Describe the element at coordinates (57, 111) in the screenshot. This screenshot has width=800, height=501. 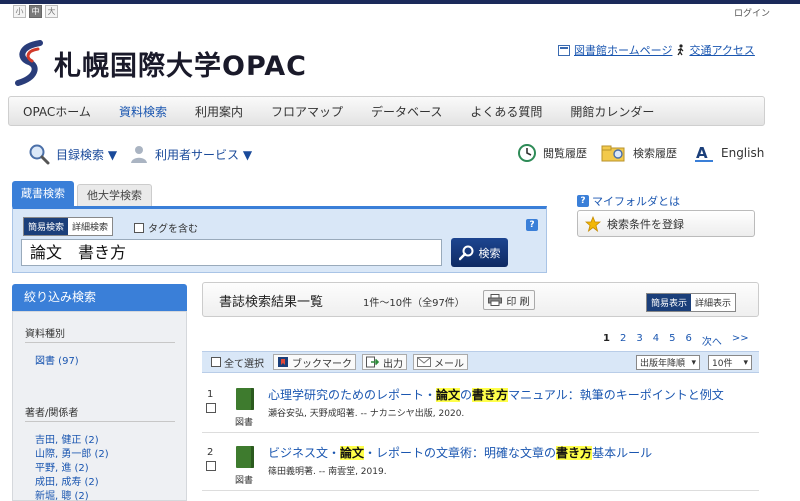
I see `nav-opac-home: OPACホーム` at that location.